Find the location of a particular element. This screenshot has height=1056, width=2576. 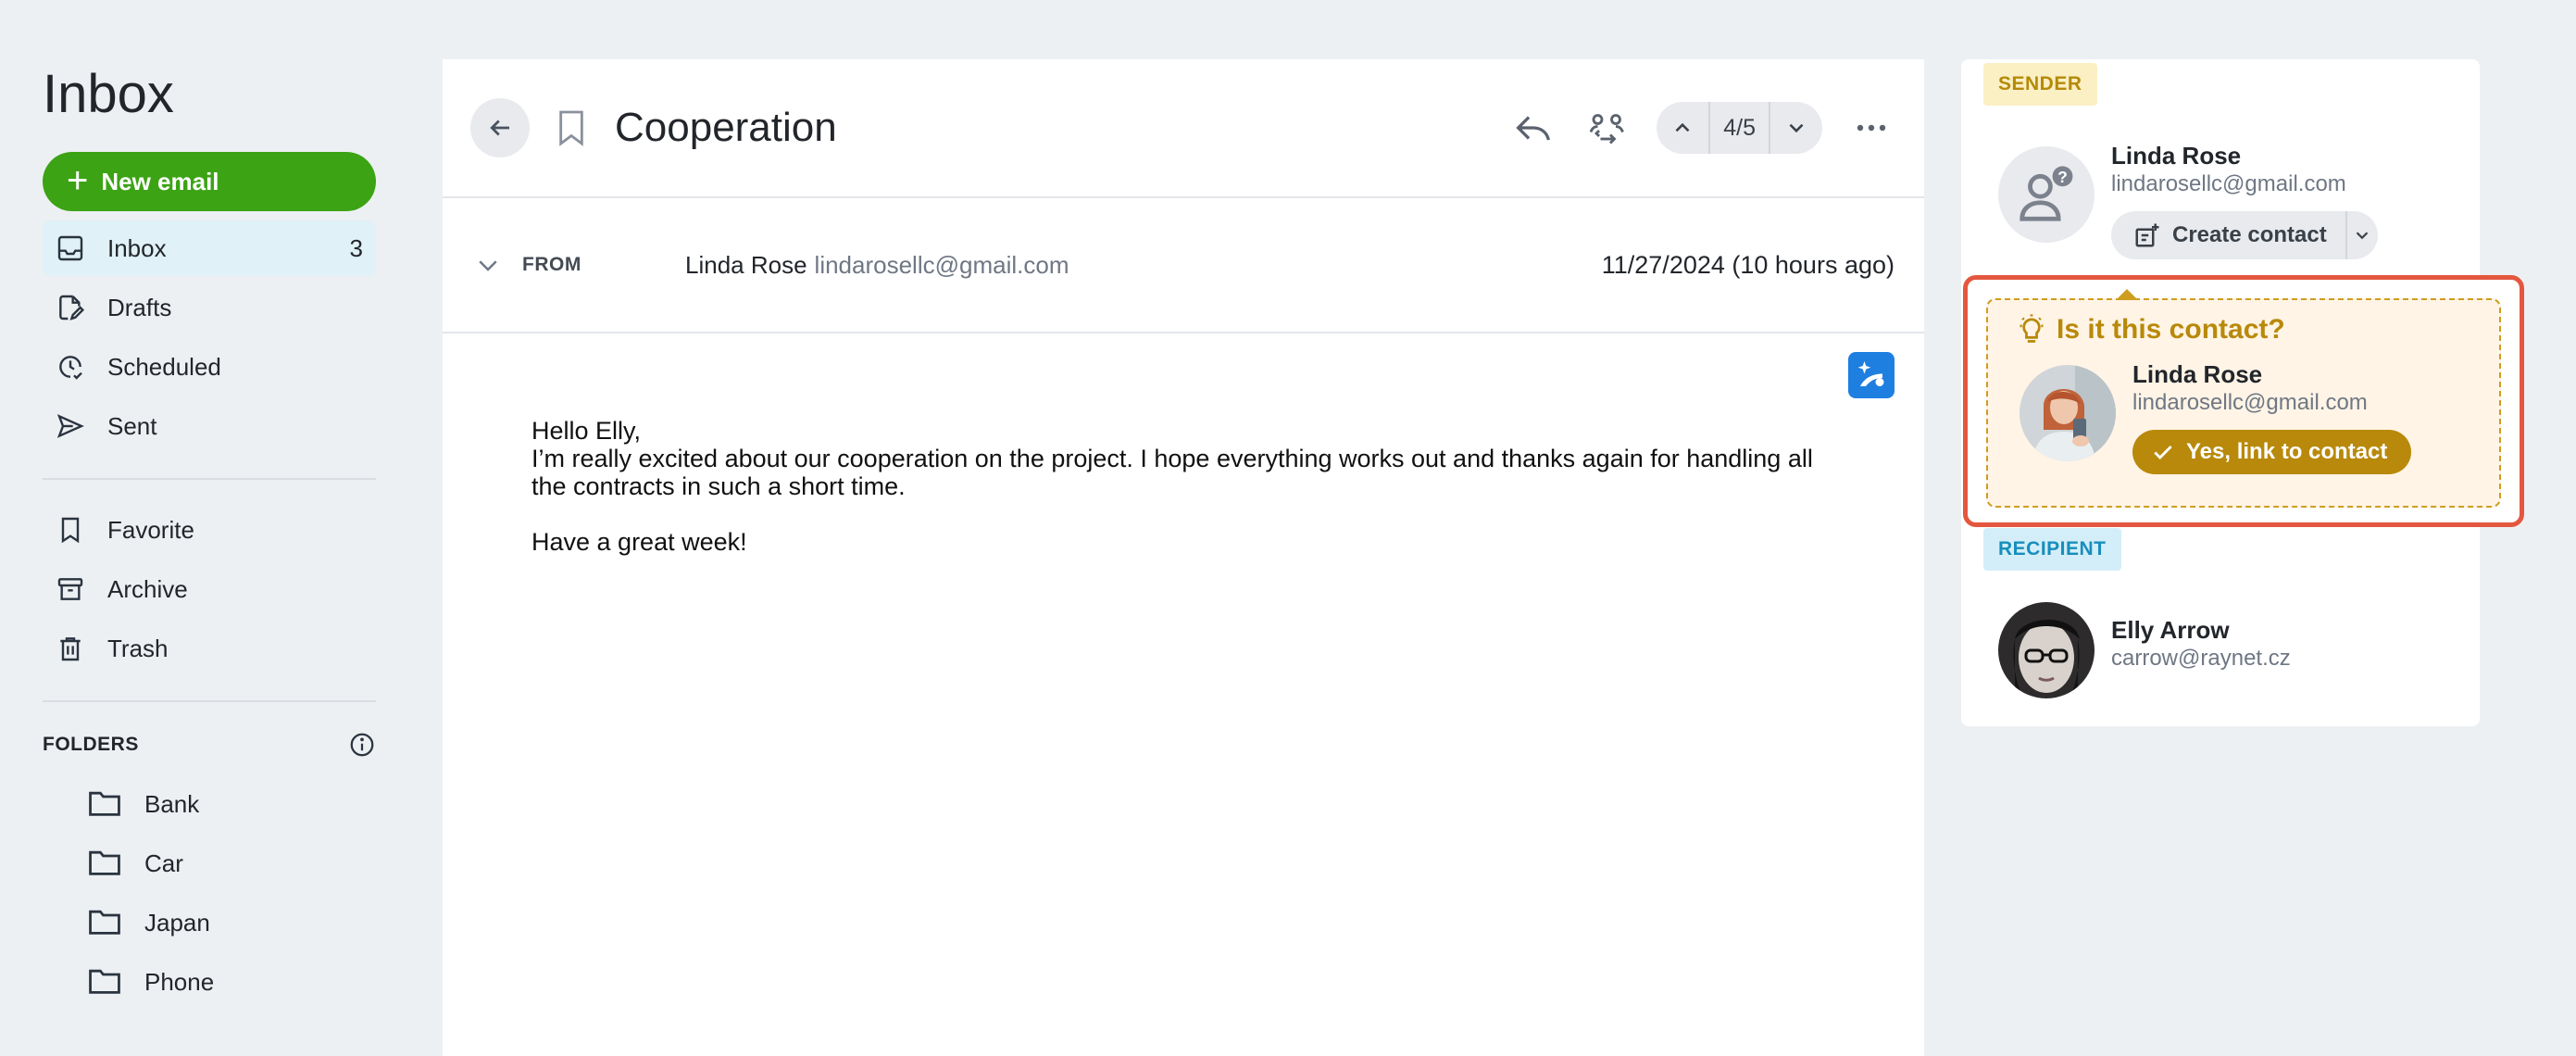

email-subject: Cooperation is located at coordinates (726, 128).